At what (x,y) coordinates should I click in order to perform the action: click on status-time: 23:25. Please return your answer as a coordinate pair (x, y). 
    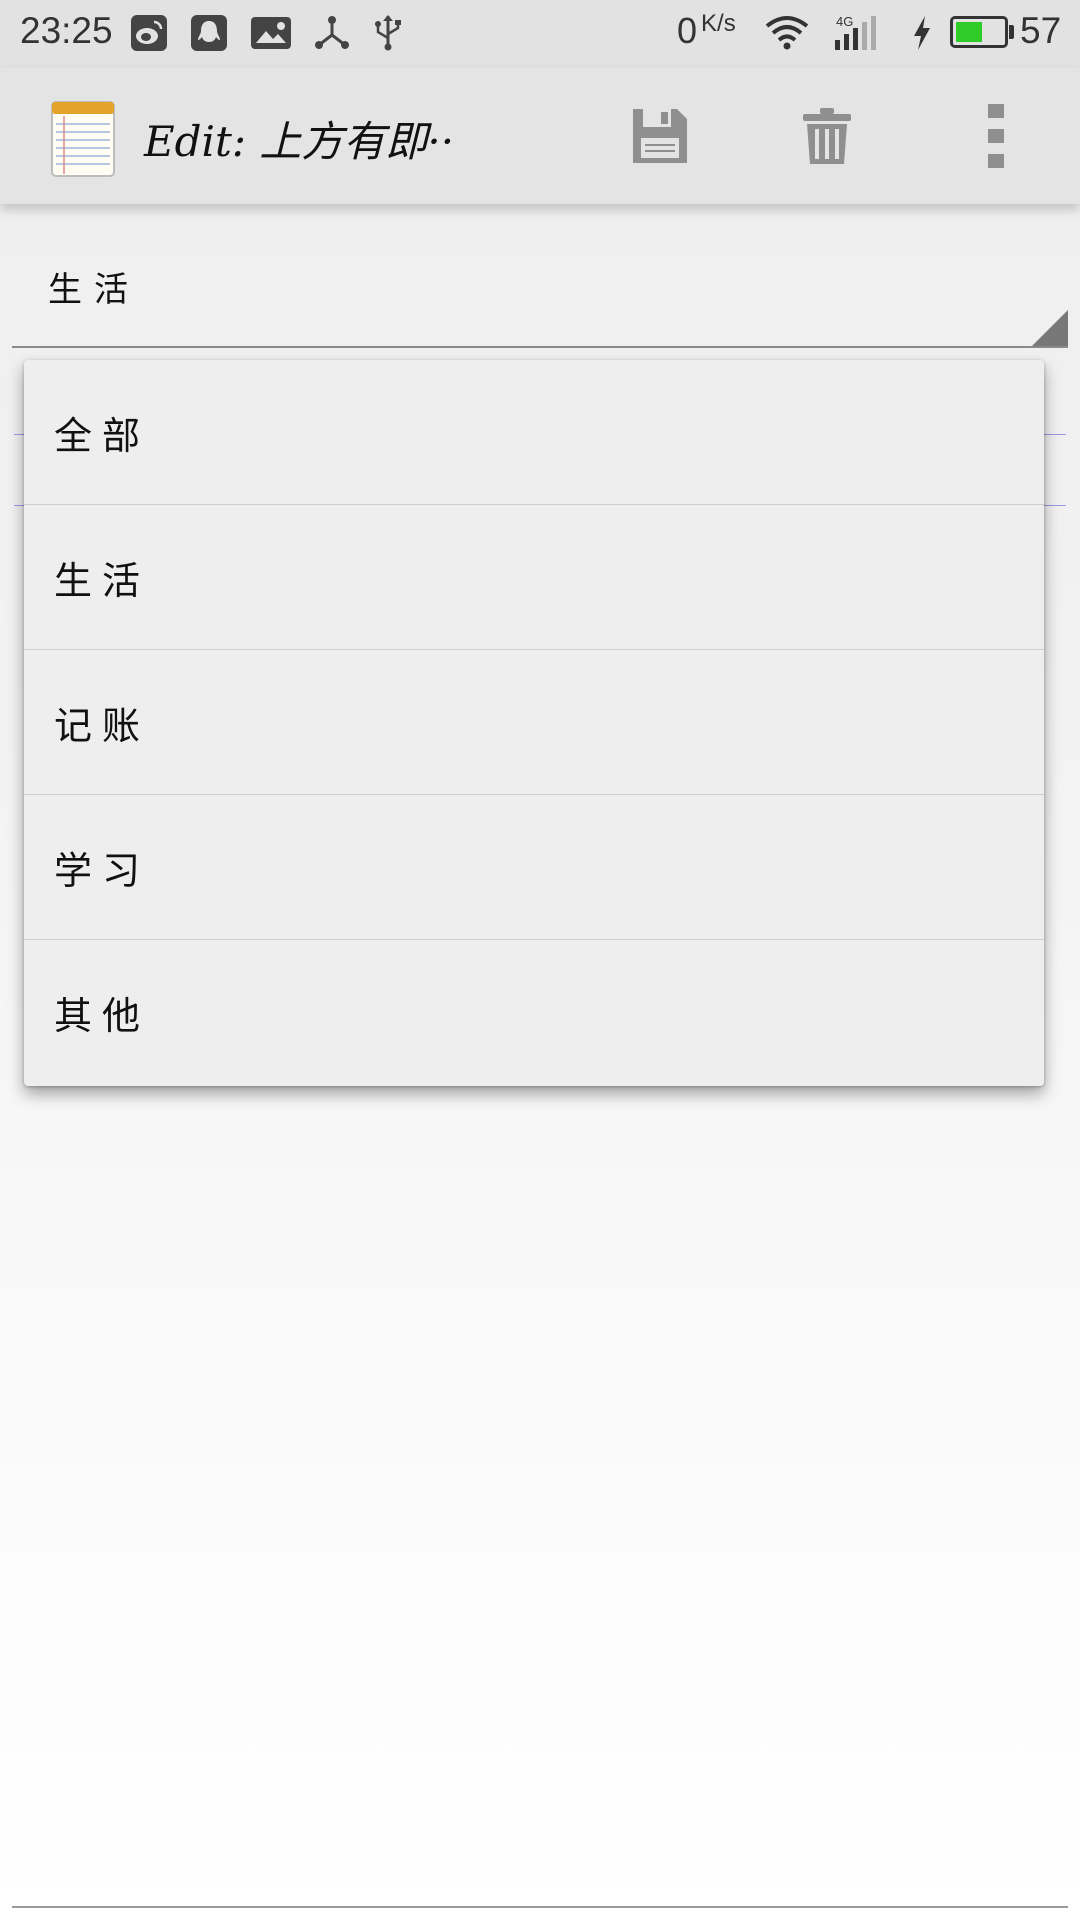
    Looking at the image, I should click on (66, 30).